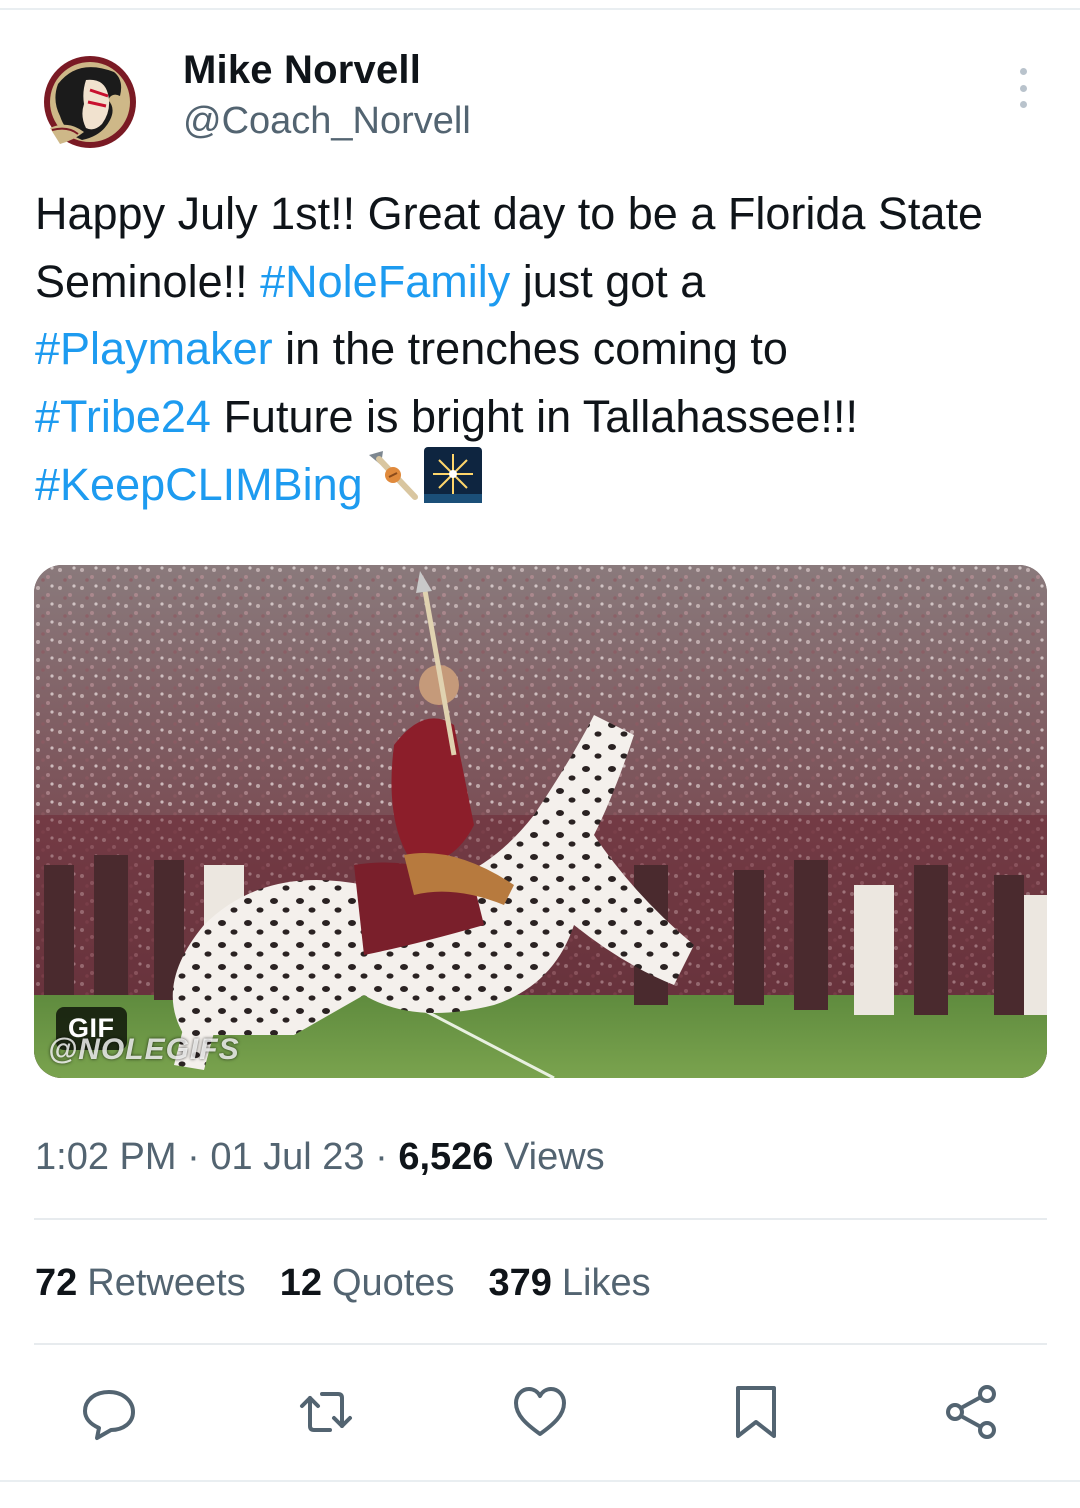 The height and width of the screenshot is (1508, 1080). I want to click on fireworks-icon, so click(453, 484).